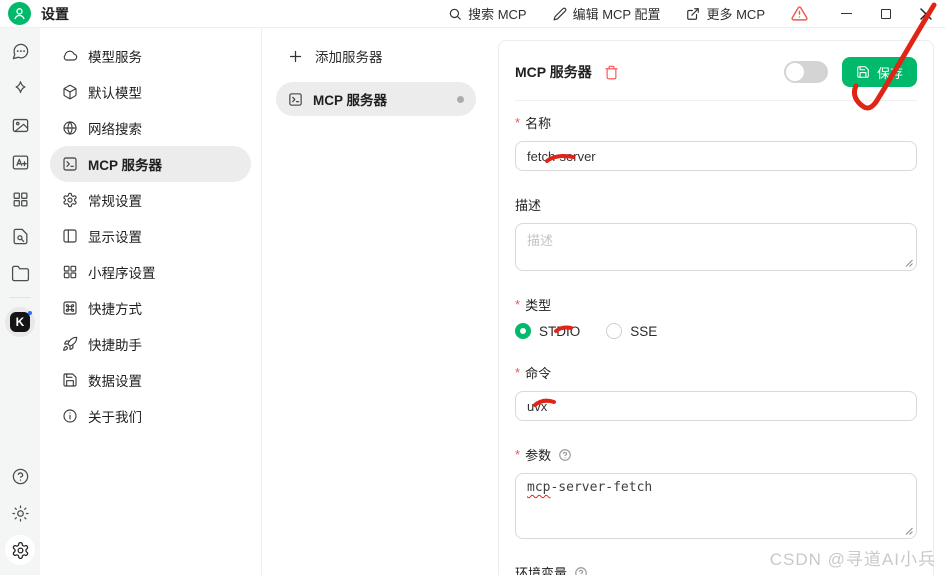  I want to click on theme-toggle-button, so click(20, 513).